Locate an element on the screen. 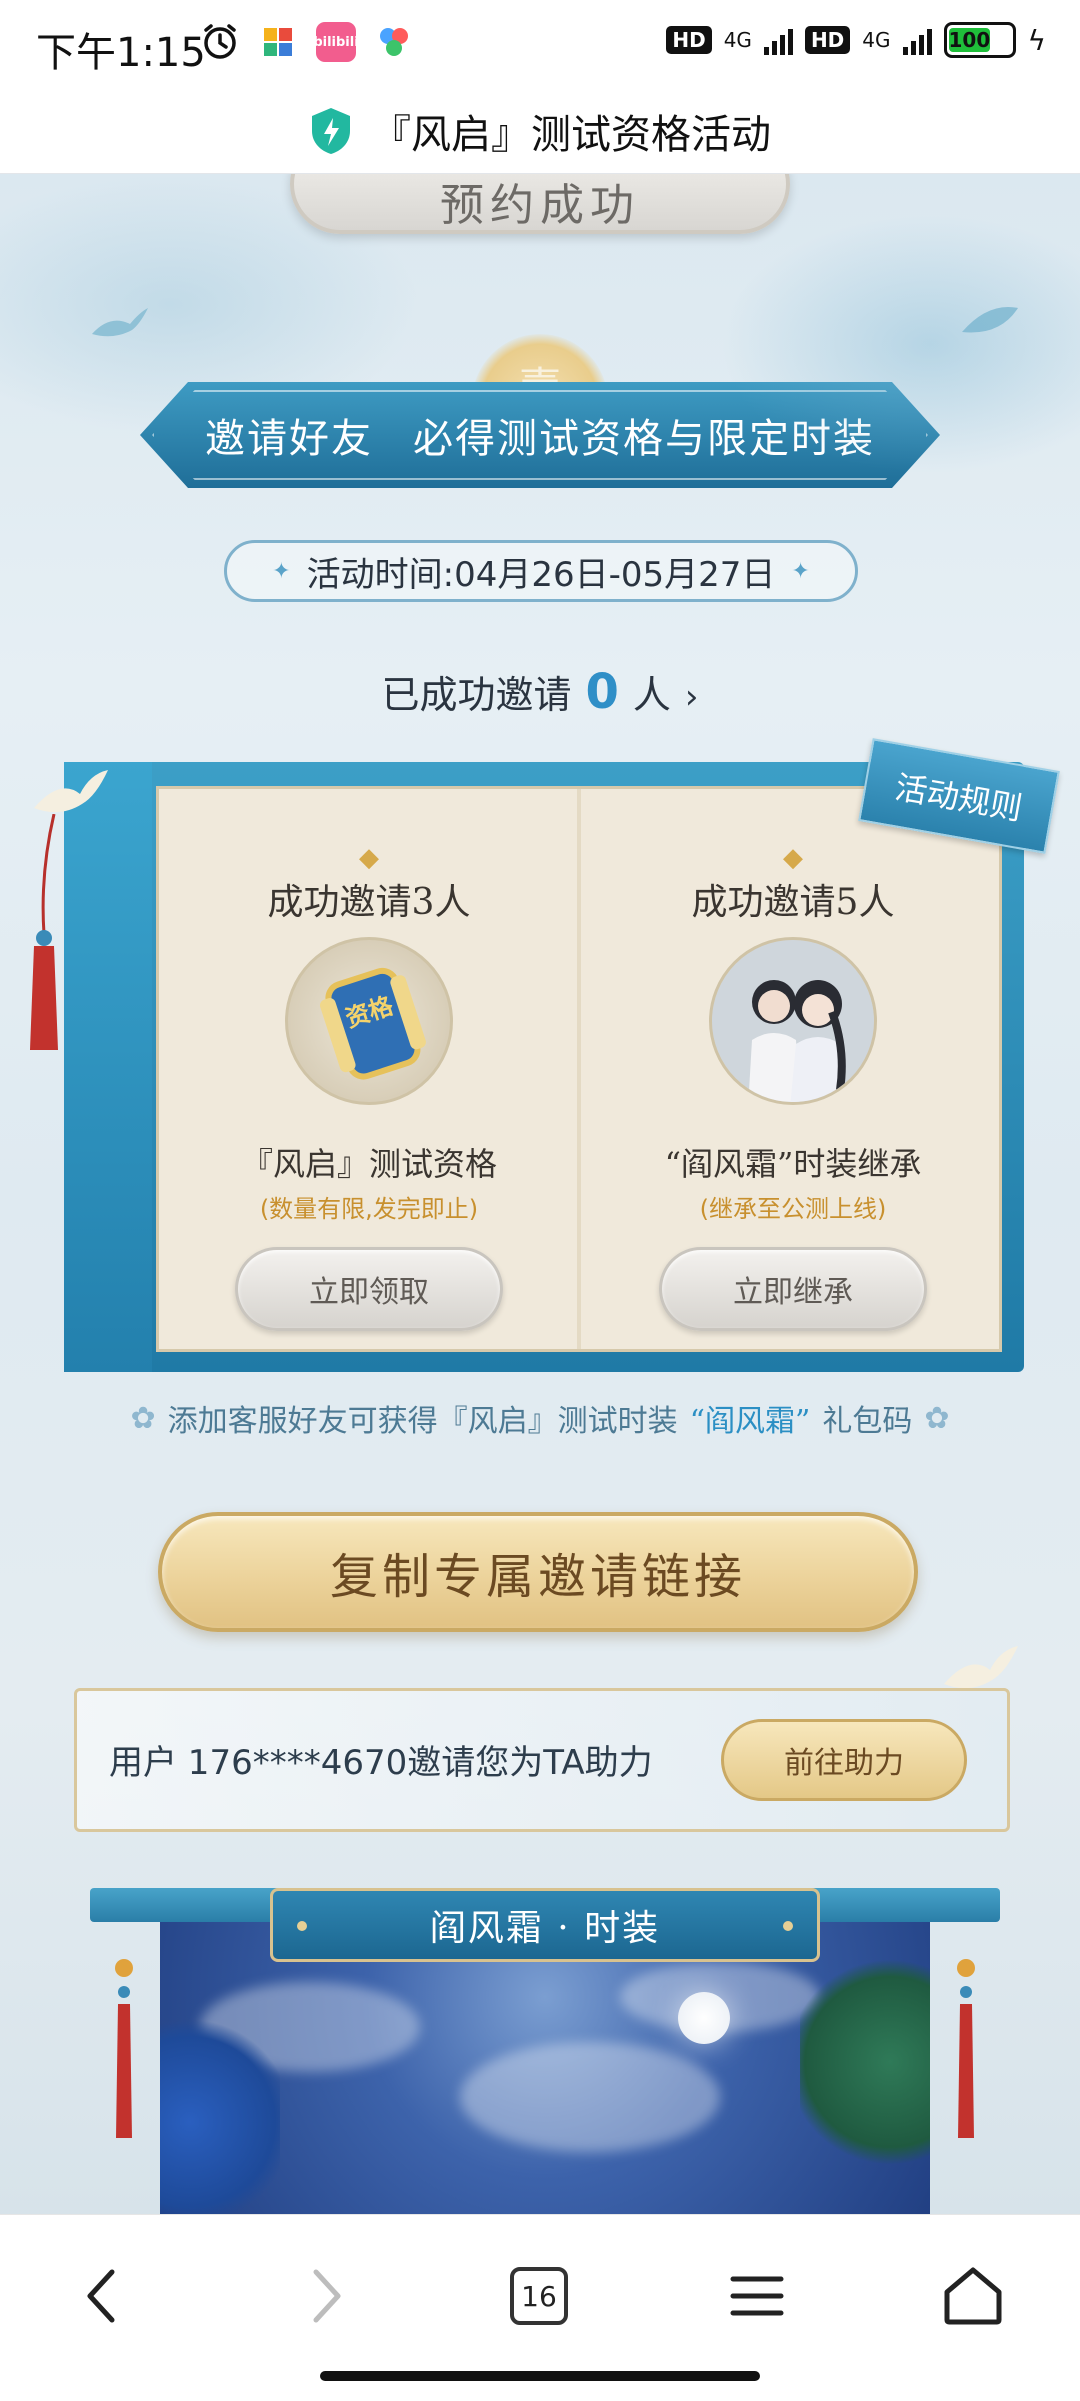 Image resolution: width=1080 pixels, height=2401 pixels. shield-icon is located at coordinates (331, 130).